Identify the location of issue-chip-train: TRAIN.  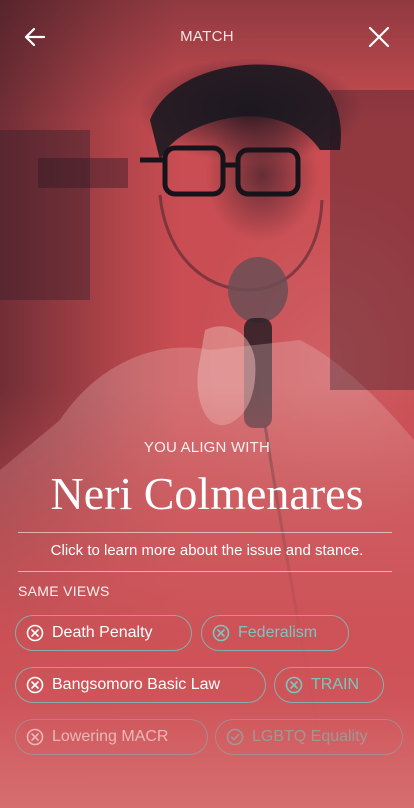
(329, 685).